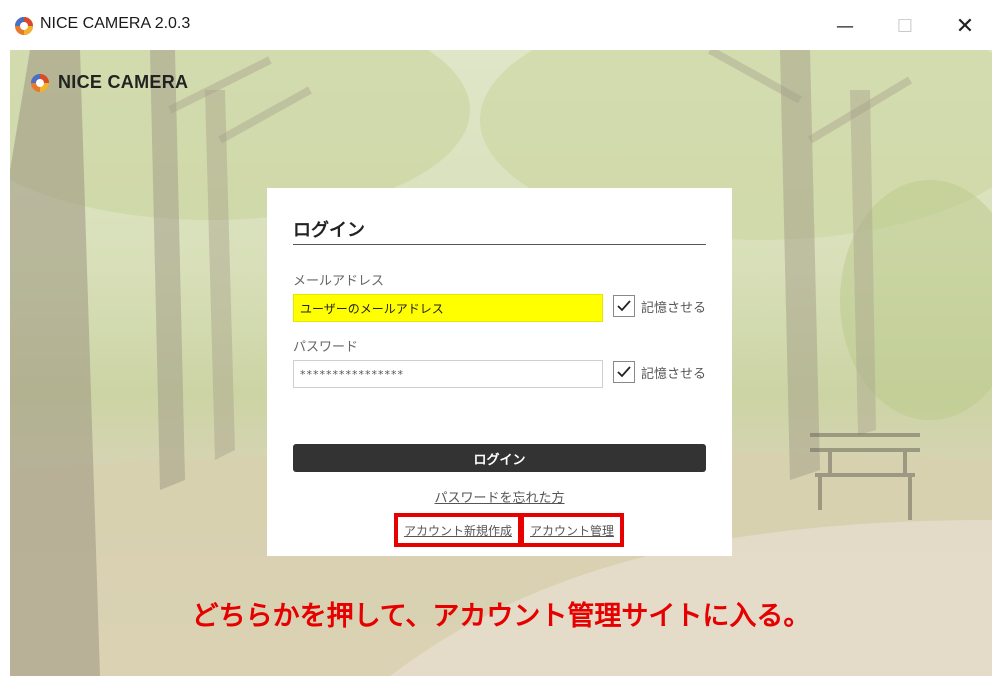  Describe the element at coordinates (115, 23) in the screenshot. I see `window-title: NICE CAMERA 2.0.3` at that location.